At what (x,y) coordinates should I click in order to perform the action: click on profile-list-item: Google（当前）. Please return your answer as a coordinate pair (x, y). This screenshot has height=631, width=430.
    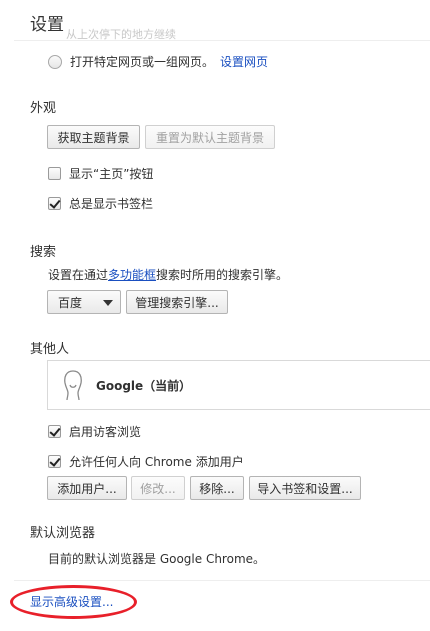
    Looking at the image, I should click on (238, 385).